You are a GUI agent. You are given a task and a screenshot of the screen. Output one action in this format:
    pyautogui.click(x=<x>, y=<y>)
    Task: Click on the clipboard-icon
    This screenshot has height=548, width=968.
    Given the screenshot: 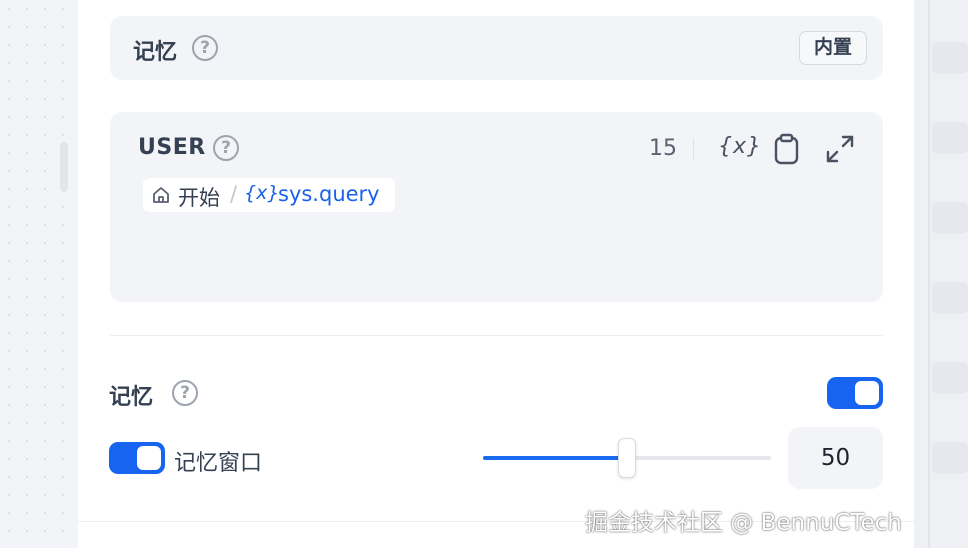 What is the action you would take?
    pyautogui.click(x=787, y=151)
    